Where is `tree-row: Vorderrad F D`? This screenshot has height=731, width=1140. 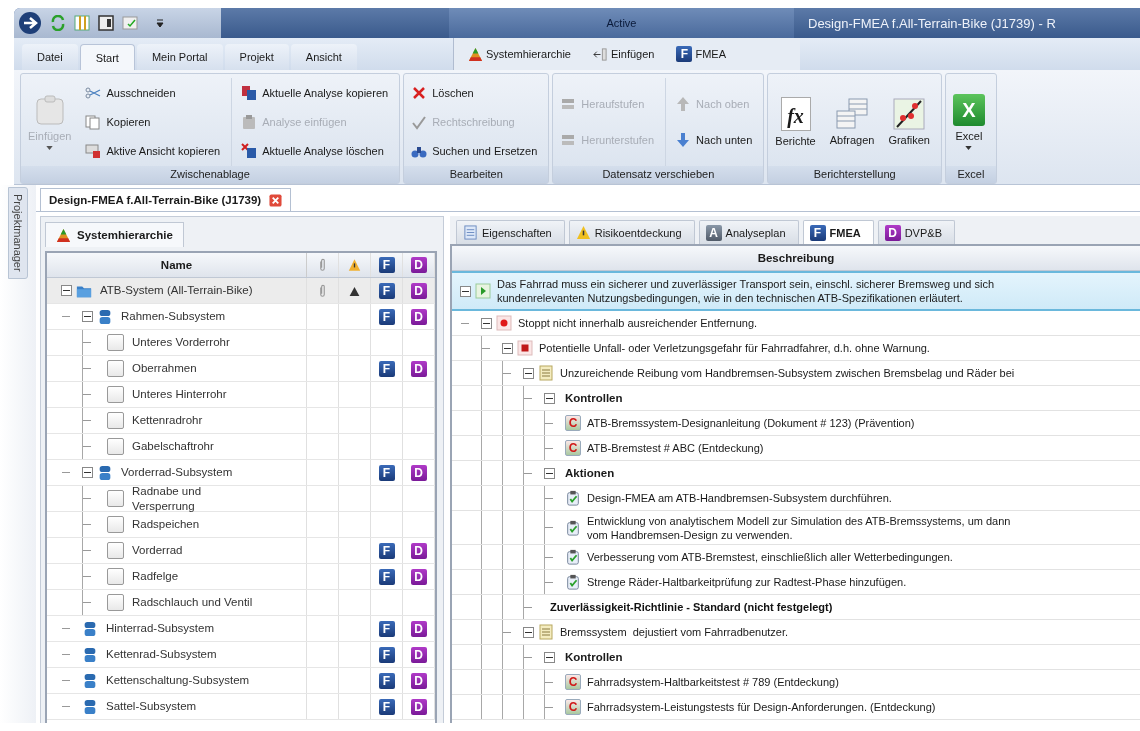 tree-row: Vorderrad F D is located at coordinates (241, 551).